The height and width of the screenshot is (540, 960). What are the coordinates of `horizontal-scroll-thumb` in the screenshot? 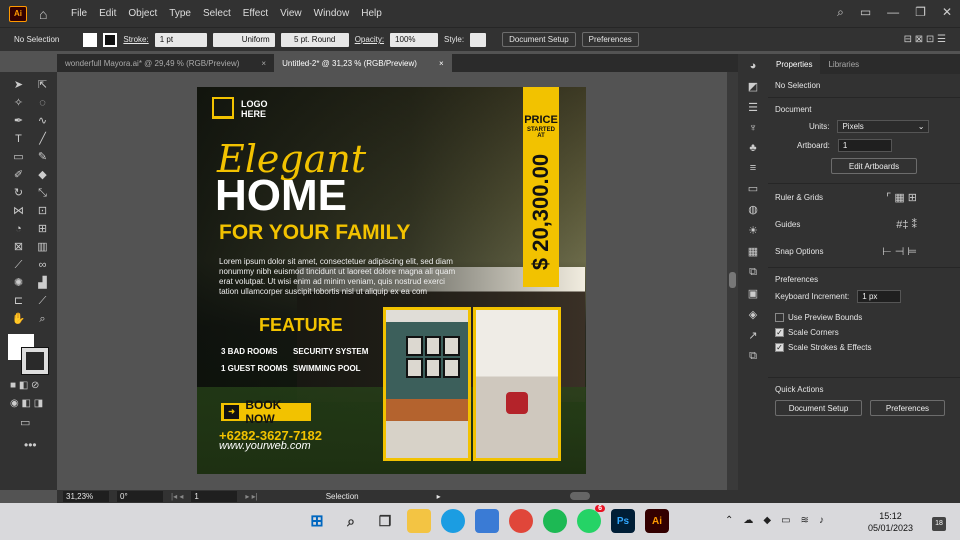 It's located at (580, 496).